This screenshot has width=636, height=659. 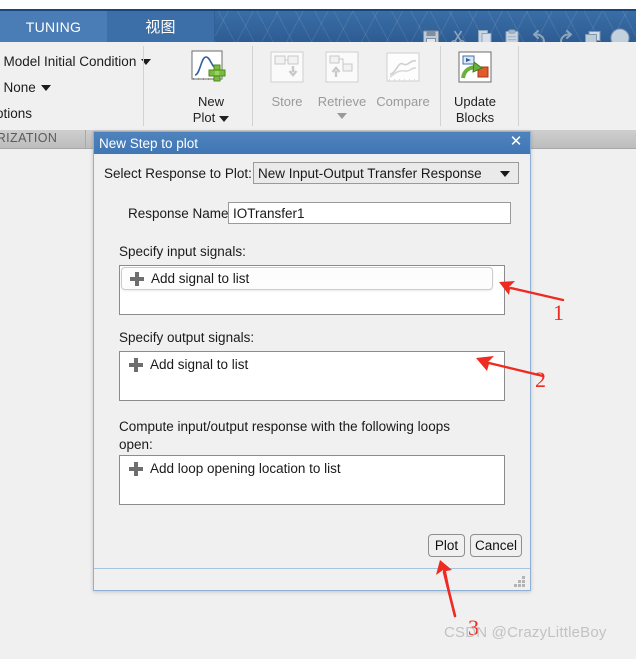 I want to click on plot-button-label: Plot, so click(x=446, y=545).